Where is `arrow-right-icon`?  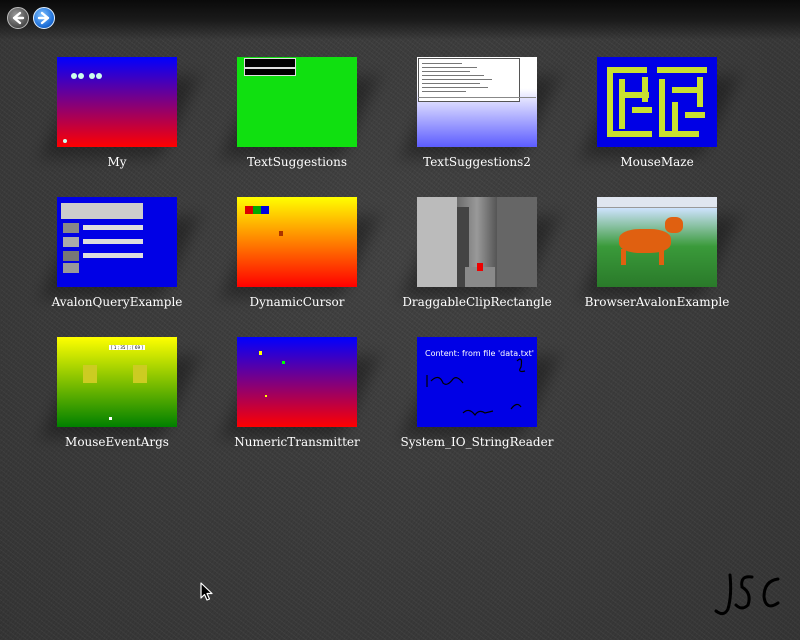
arrow-right-icon is located at coordinates (43, 18).